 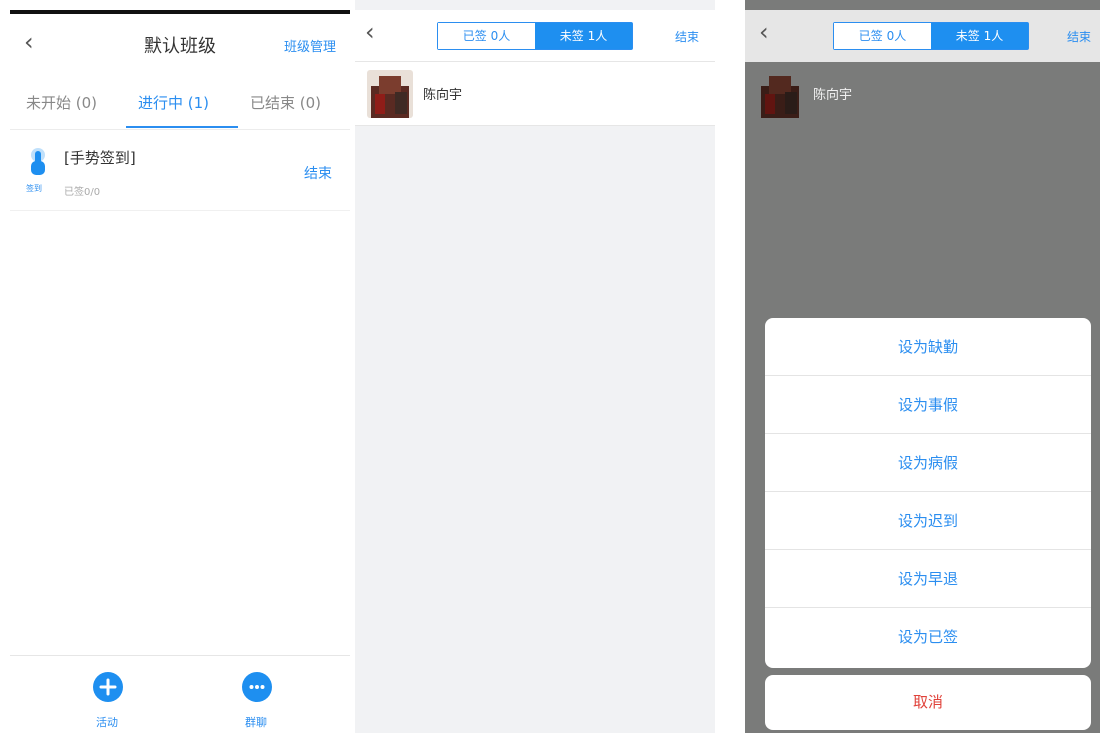 What do you see at coordinates (180, 12) in the screenshot?
I see `status-bar` at bounding box center [180, 12].